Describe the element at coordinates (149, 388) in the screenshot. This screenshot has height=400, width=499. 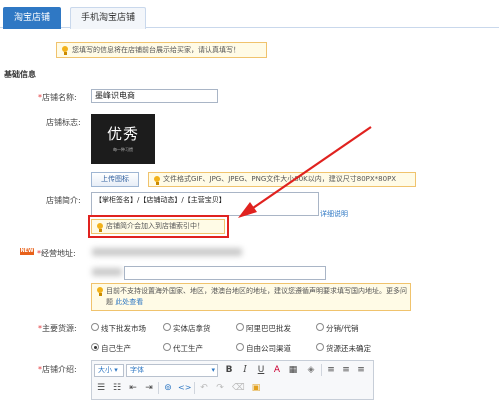
I see `indent-icon: ⇥` at that location.